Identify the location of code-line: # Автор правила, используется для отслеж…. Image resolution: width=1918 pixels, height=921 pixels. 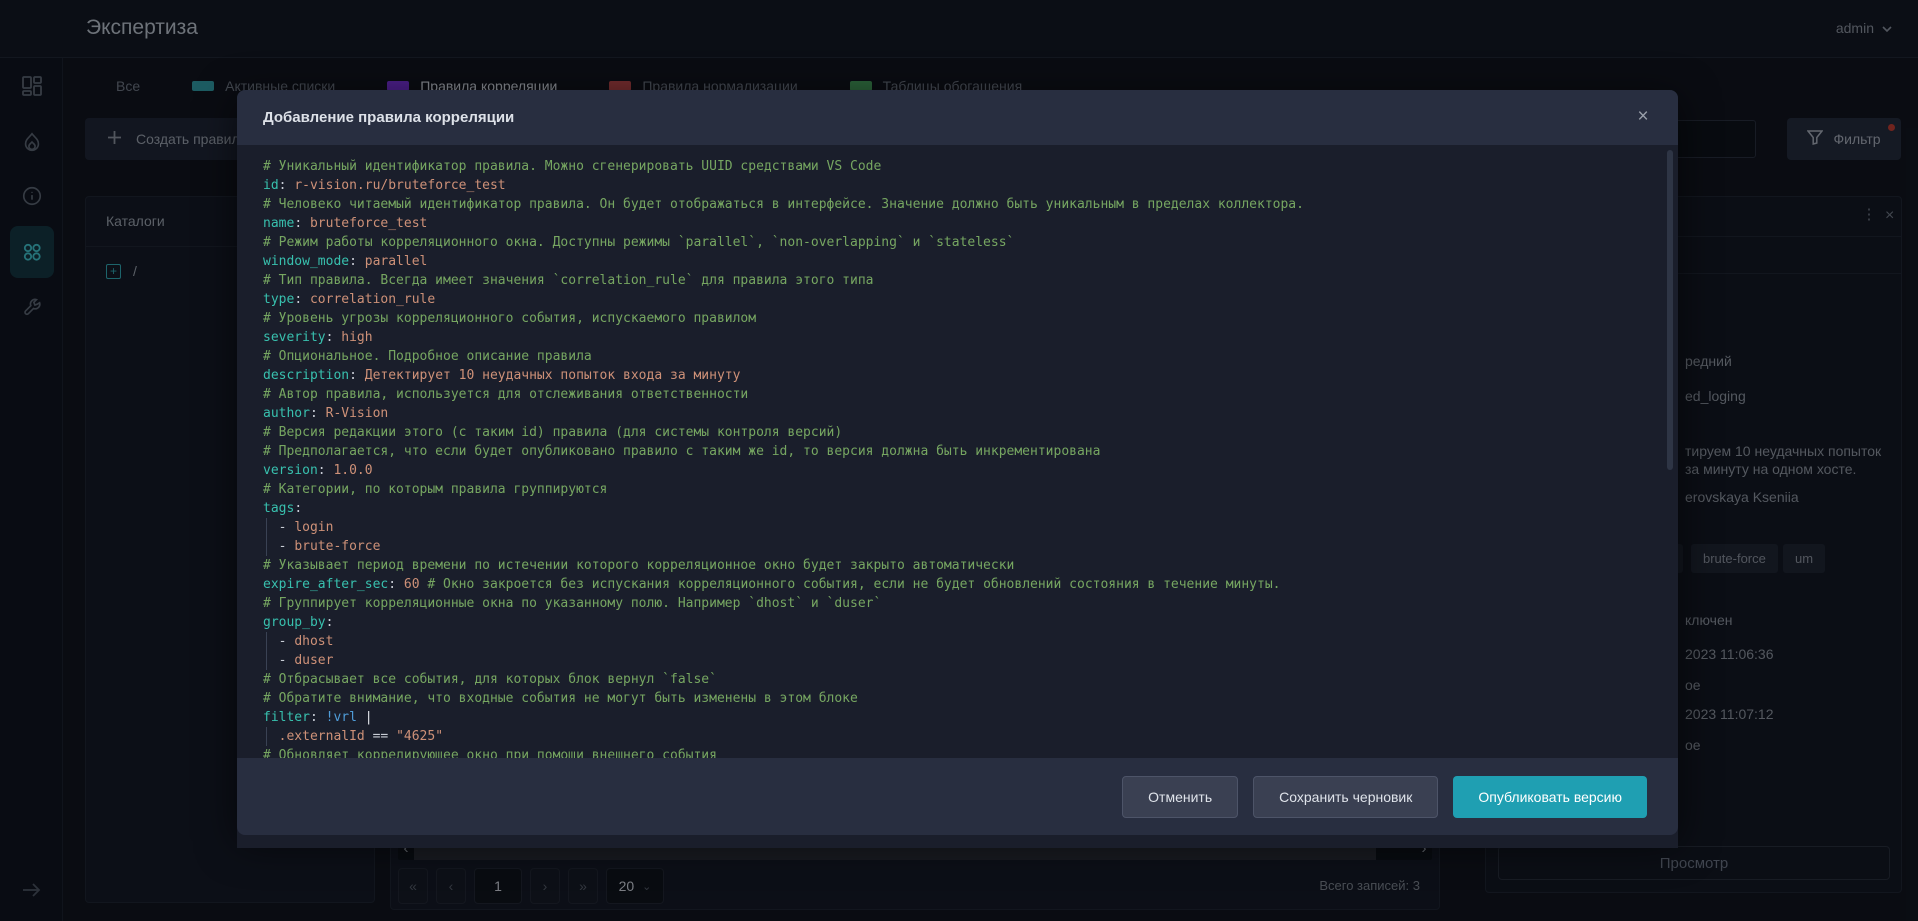
(506, 394).